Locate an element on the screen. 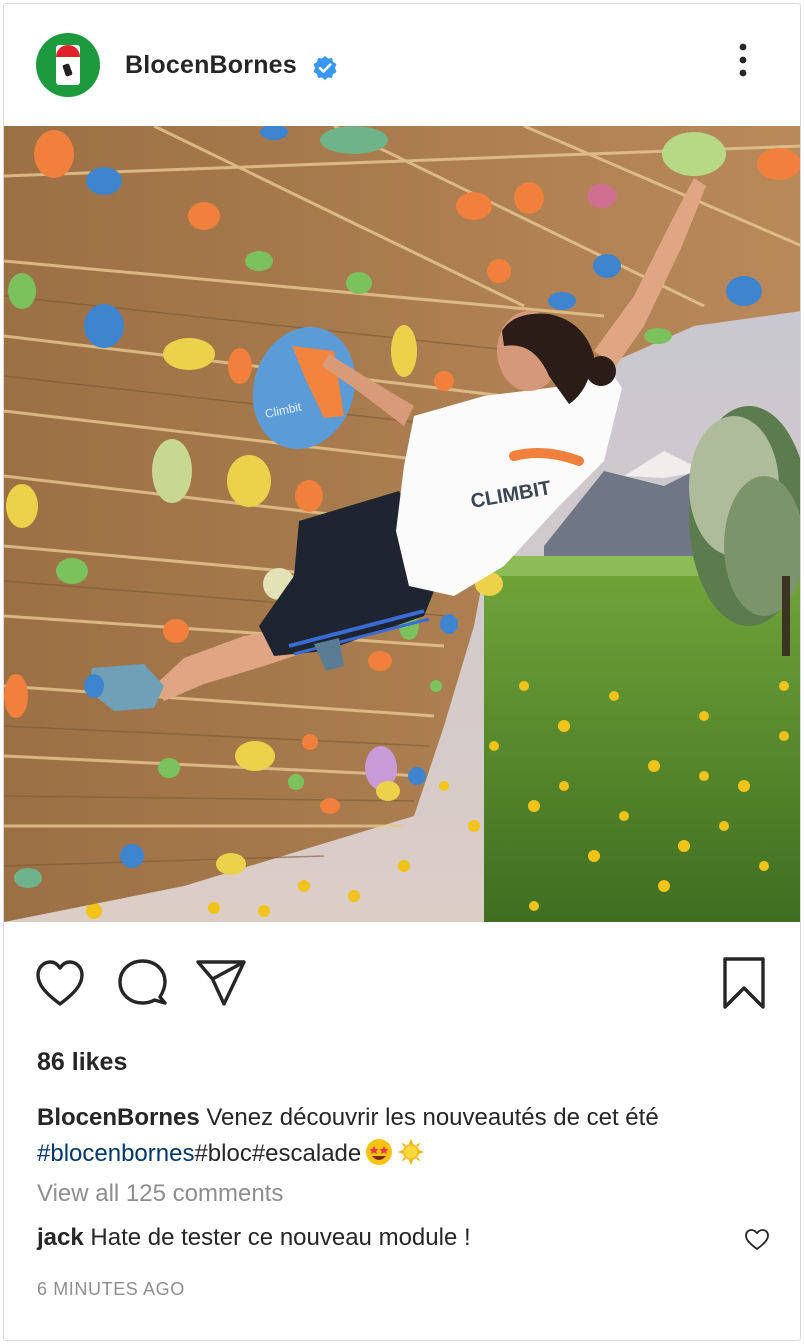 The height and width of the screenshot is (1344, 804). caption-hashtags: #bloc#escalade is located at coordinates (278, 1153).